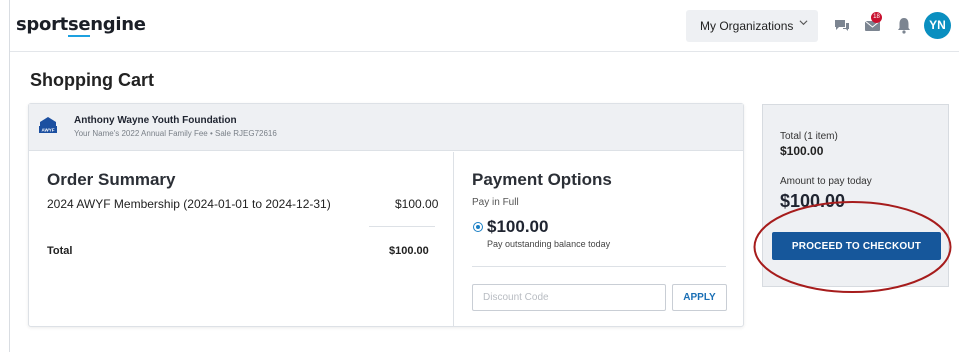 Image resolution: width=959 pixels, height=352 pixels. Describe the element at coordinates (876, 17) in the screenshot. I see `message-count-badge: 18` at that location.